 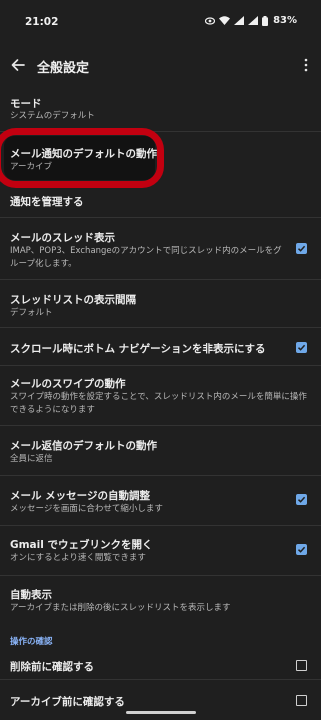 I want to click on setting-notify-default-title: メール通知のデフォルトの動作, so click(x=83, y=154).